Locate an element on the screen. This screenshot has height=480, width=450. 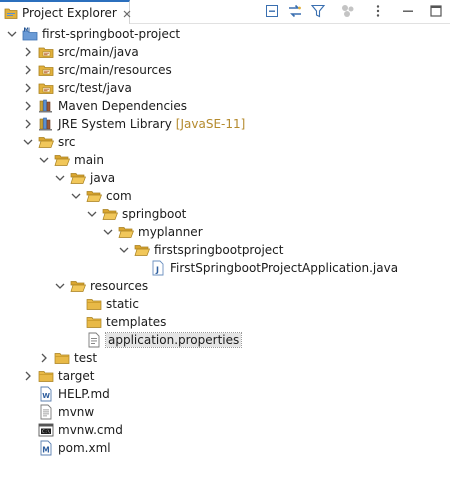
tree-item: C:\ mvnw.cmd is located at coordinates (72, 430).